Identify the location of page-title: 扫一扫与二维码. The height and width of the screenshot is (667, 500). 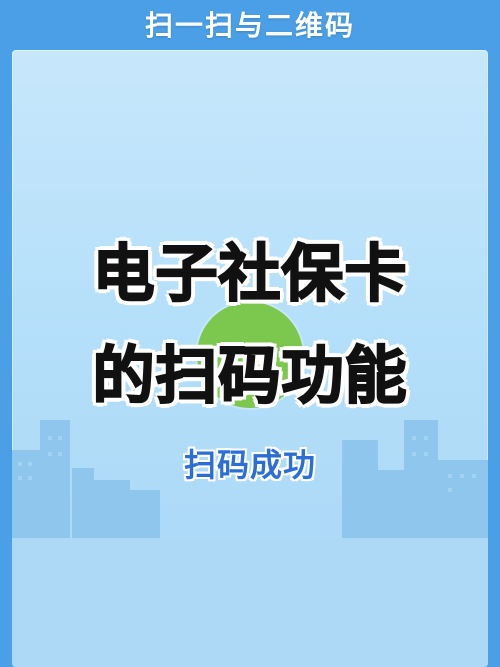
(249, 25).